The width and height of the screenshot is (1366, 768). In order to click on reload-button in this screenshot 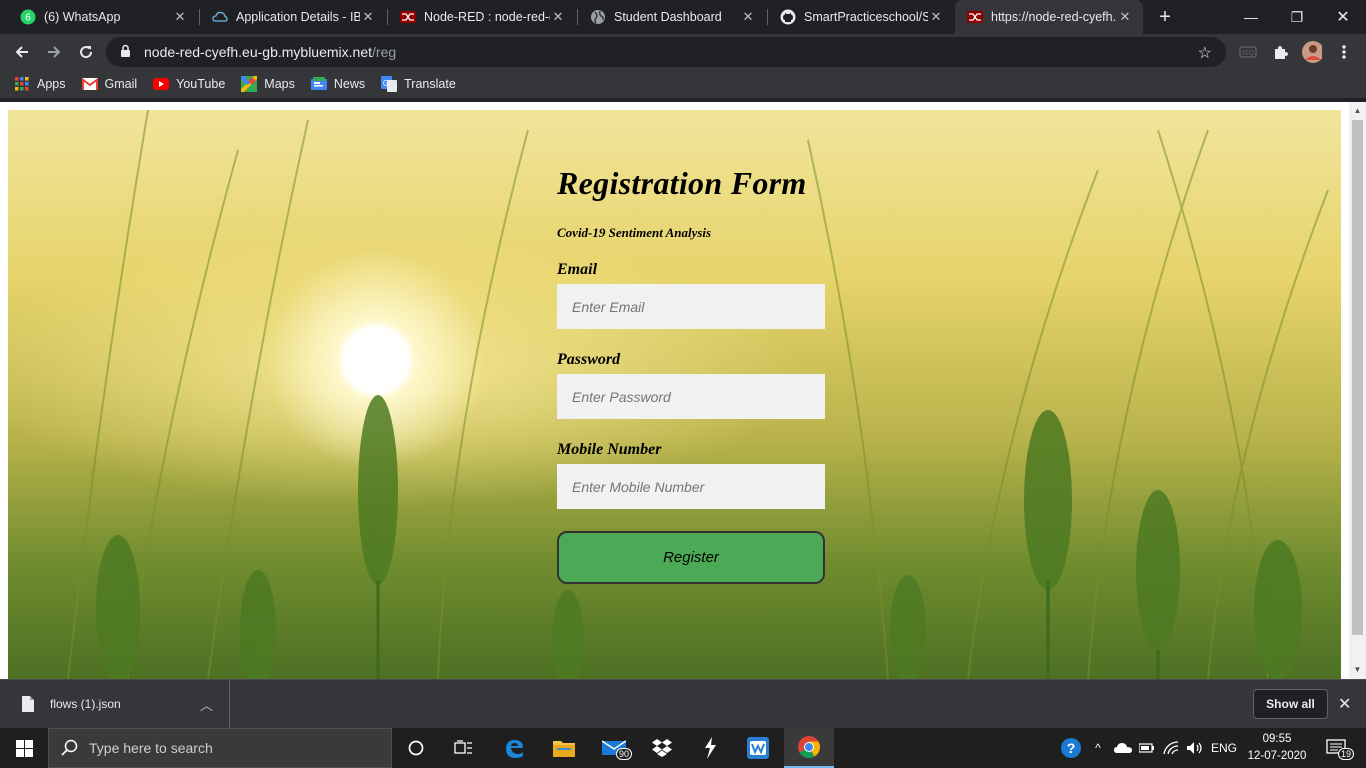, I will do `click(86, 52)`.